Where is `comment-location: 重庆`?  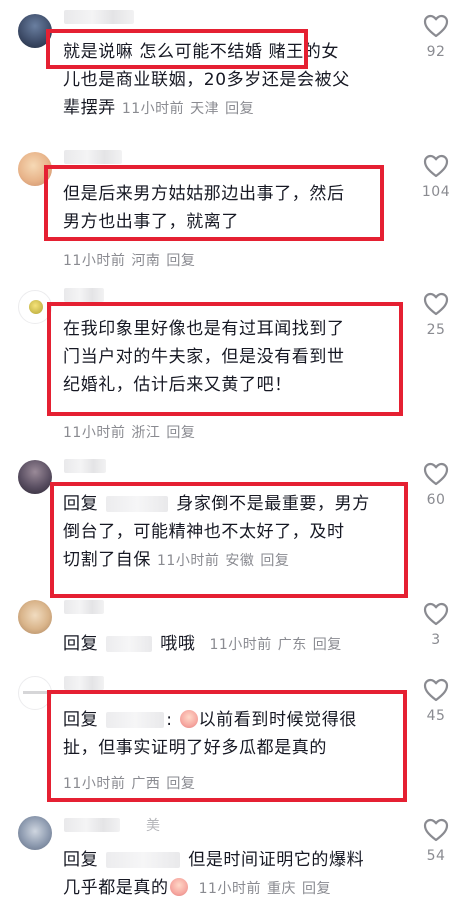
comment-location: 重庆 is located at coordinates (281, 889).